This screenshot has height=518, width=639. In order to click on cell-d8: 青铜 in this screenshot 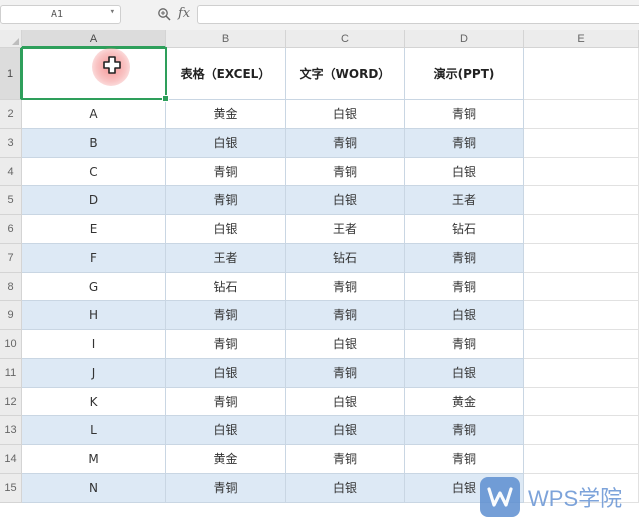, I will do `click(464, 287)`.